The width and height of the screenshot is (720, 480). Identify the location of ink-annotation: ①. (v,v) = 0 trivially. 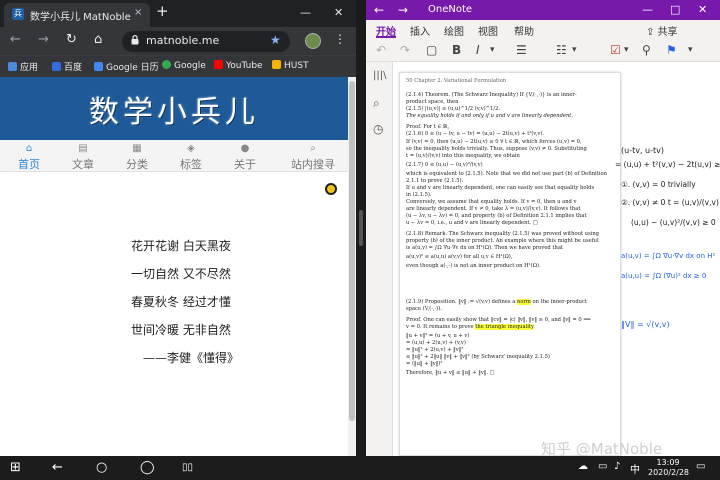
(658, 184).